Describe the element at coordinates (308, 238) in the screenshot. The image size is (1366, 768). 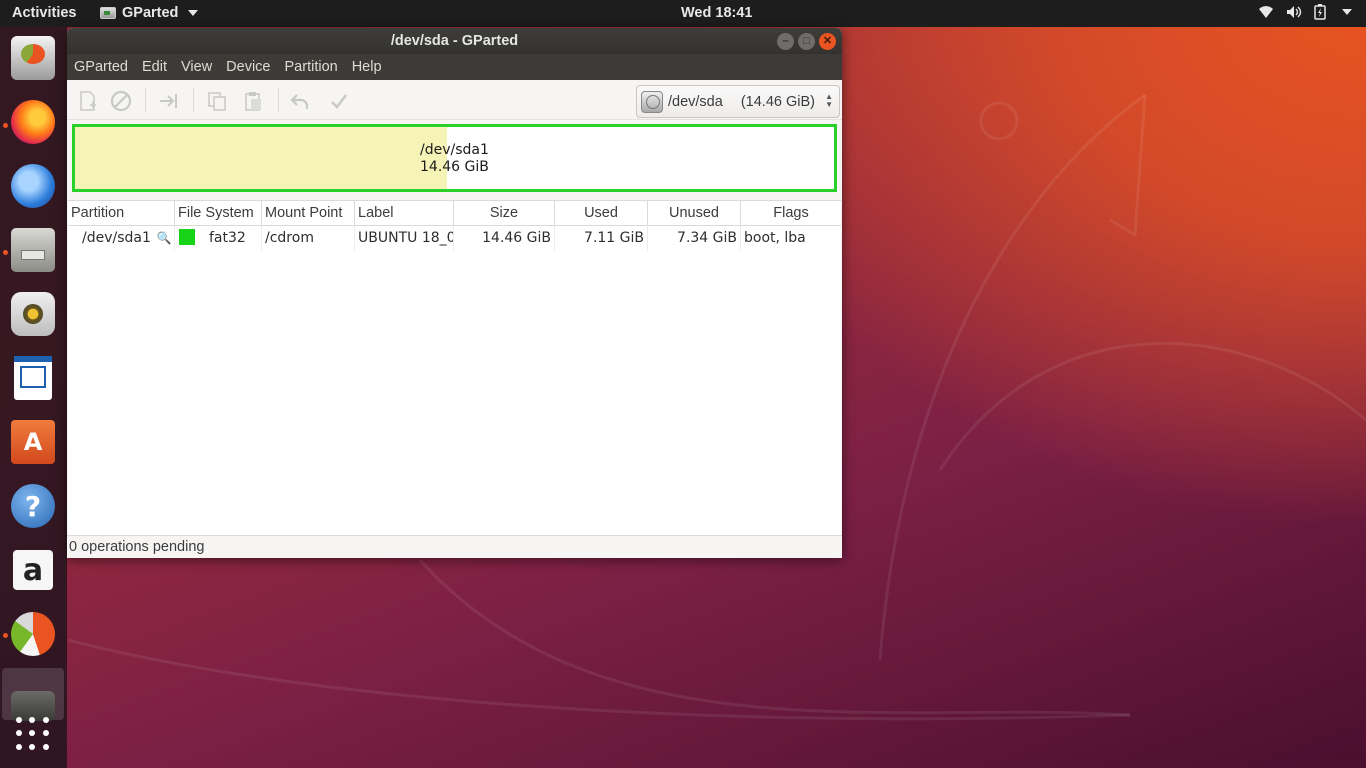
I see `cell-mount-point: /cdrom` at that location.